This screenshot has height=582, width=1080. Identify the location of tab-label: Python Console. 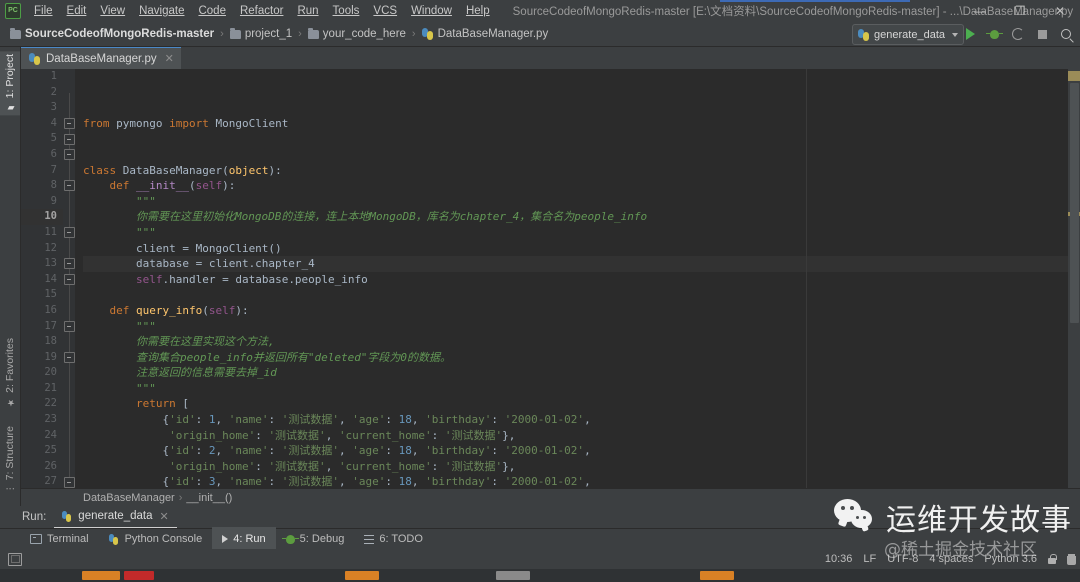
(163, 539).